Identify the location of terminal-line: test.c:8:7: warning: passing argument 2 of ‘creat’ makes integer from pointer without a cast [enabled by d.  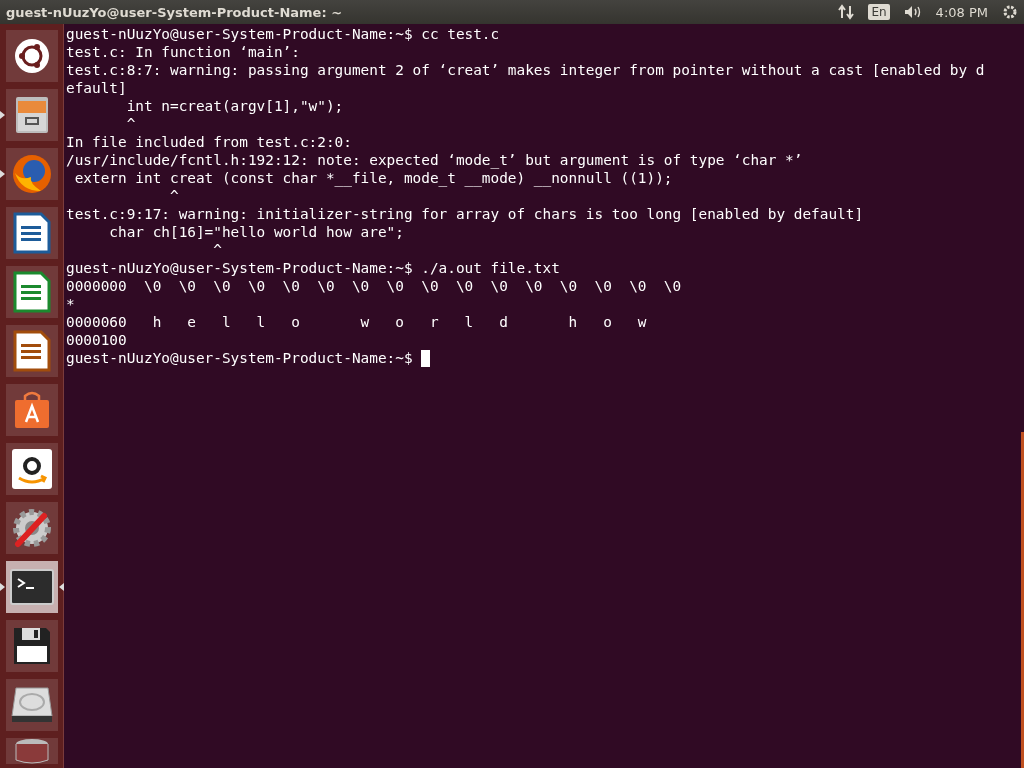
(525, 70).